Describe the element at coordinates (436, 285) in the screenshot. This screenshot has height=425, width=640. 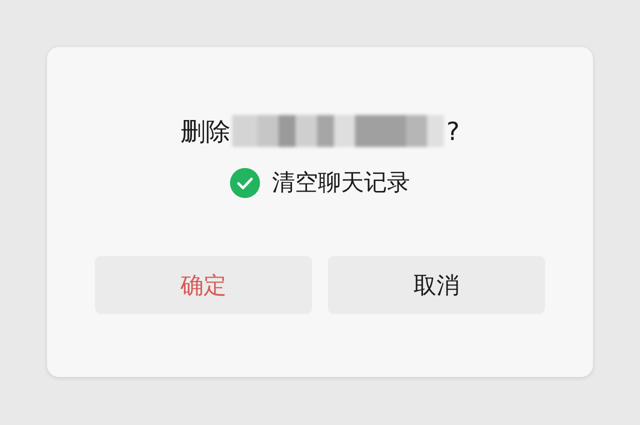
I see `cancel-button: 取消` at that location.